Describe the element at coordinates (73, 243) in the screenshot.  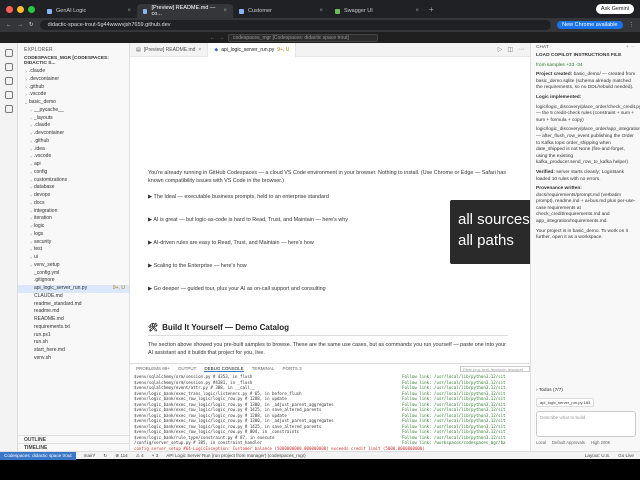
I see `tree-item: › security` at that location.